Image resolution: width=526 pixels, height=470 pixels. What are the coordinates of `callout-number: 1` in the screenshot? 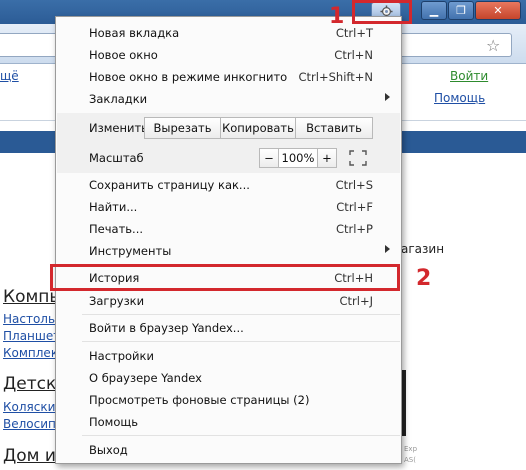 It's located at (337, 16).